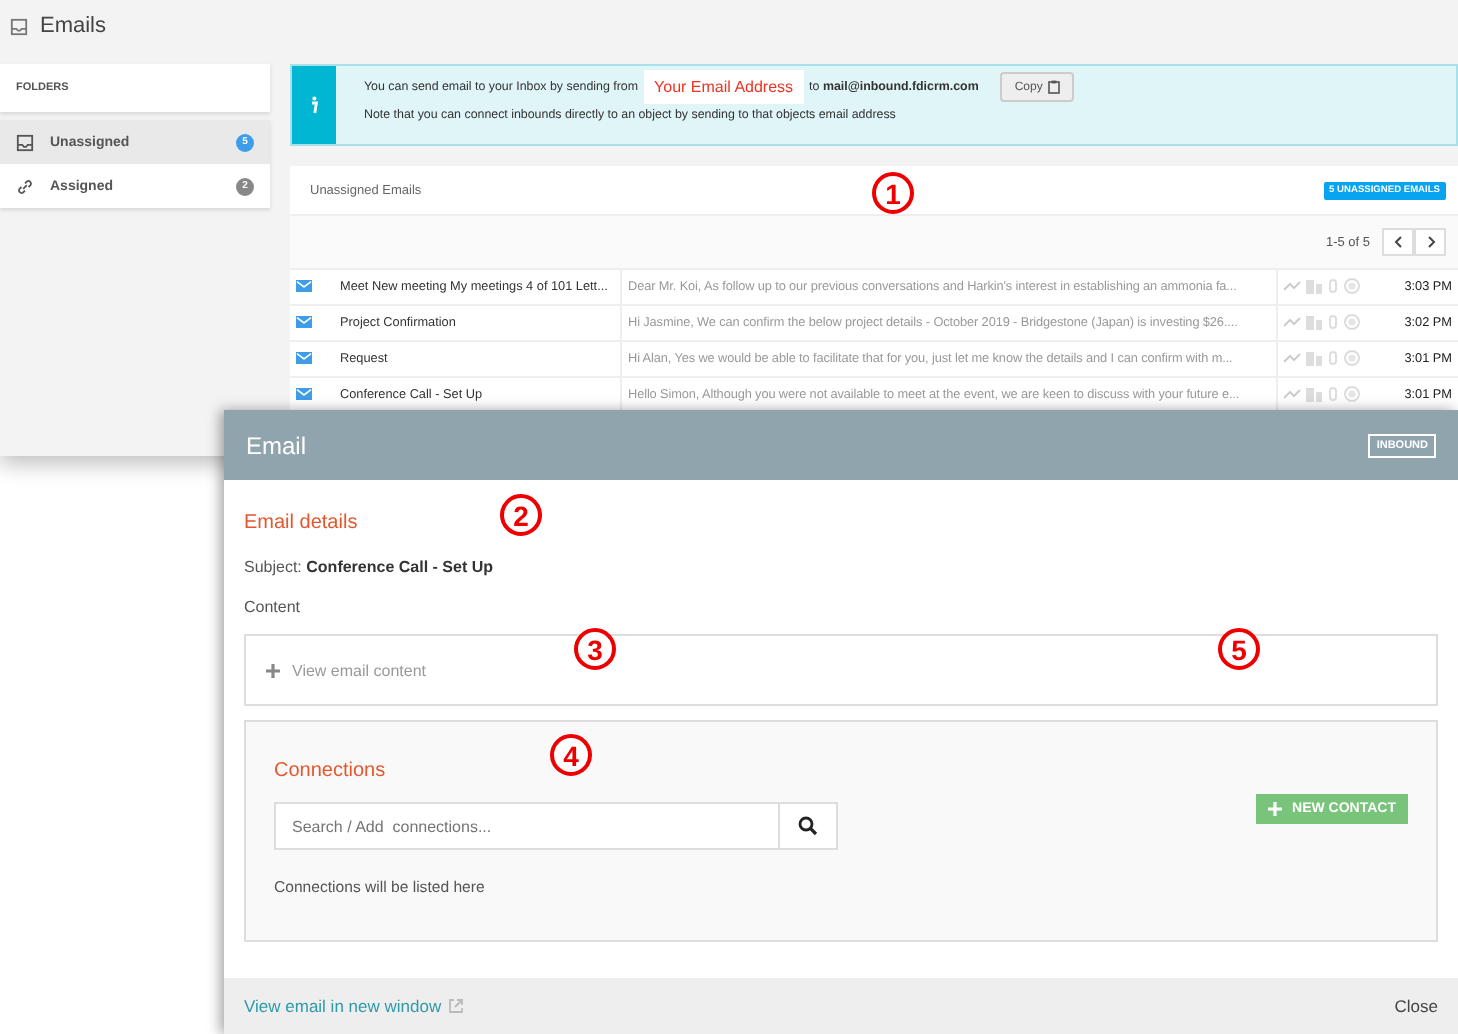  Describe the element at coordinates (273, 607) in the screenshot. I see `content-label: Content` at that location.